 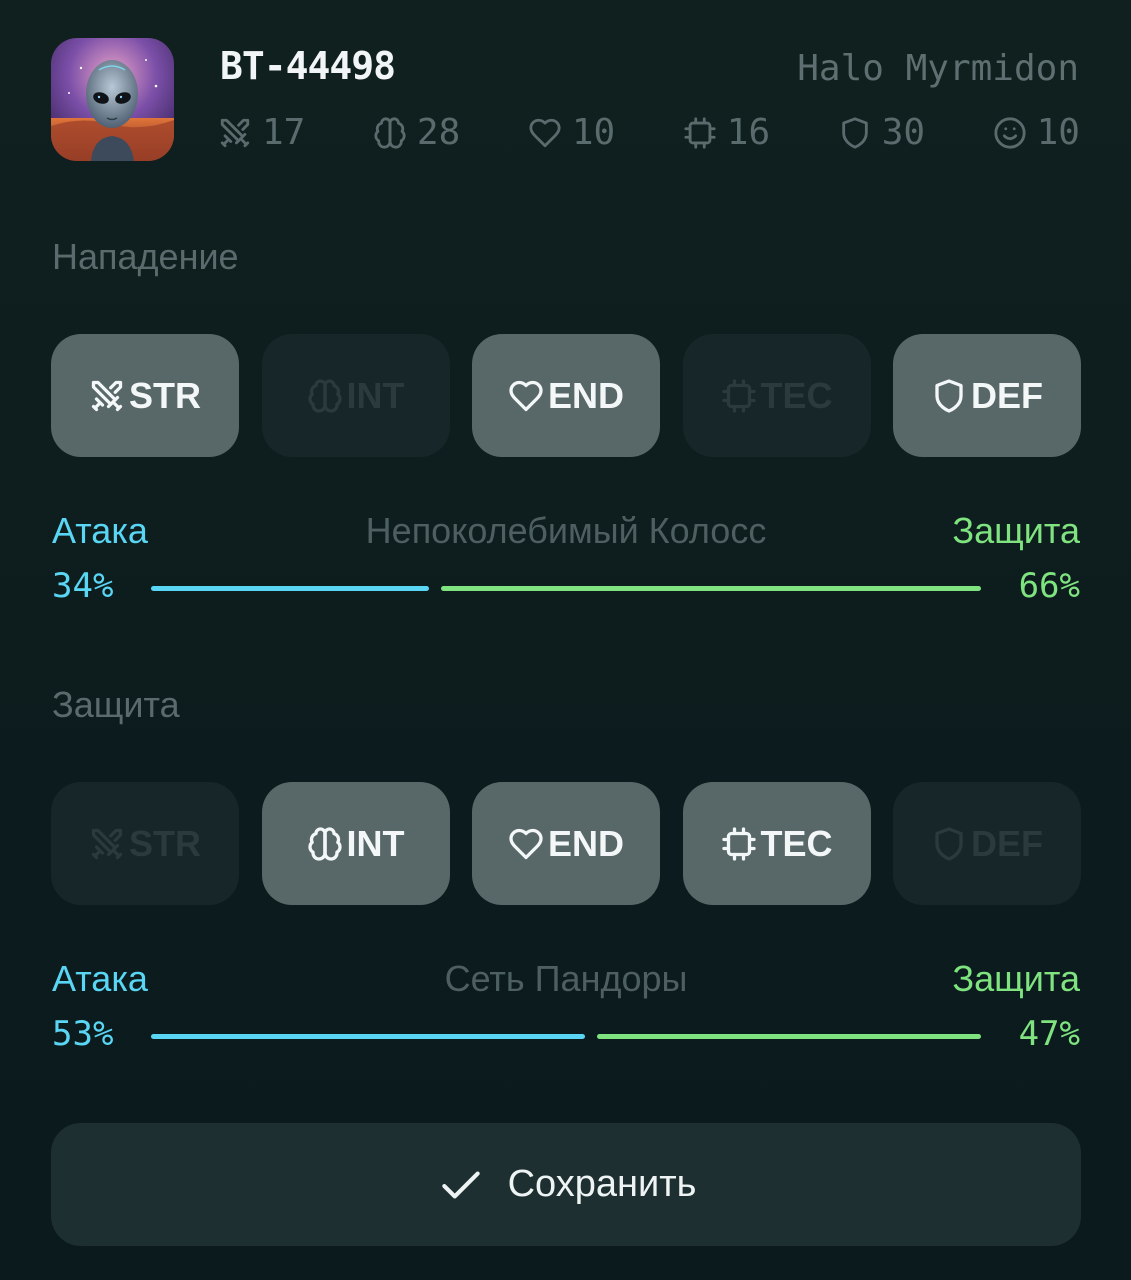 I want to click on defense-chip-tec: TEC, so click(x=776, y=843).